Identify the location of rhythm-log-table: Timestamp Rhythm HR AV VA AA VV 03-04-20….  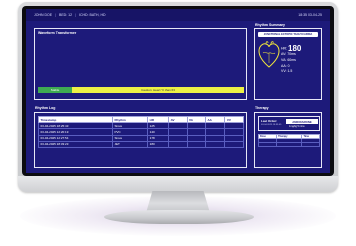
(141, 131).